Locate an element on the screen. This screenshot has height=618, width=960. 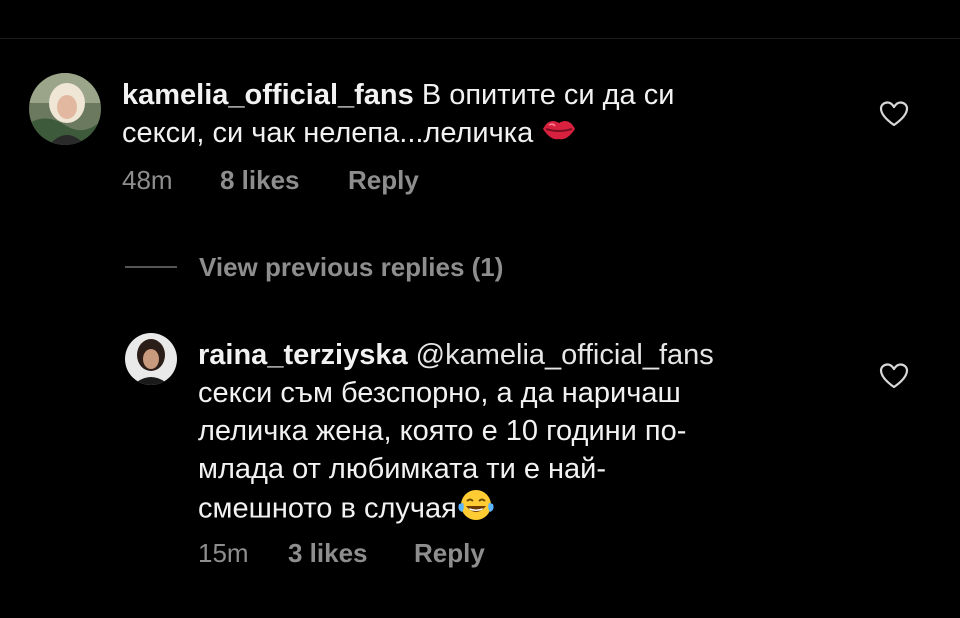
comment-likes: 8 likes is located at coordinates (260, 180).